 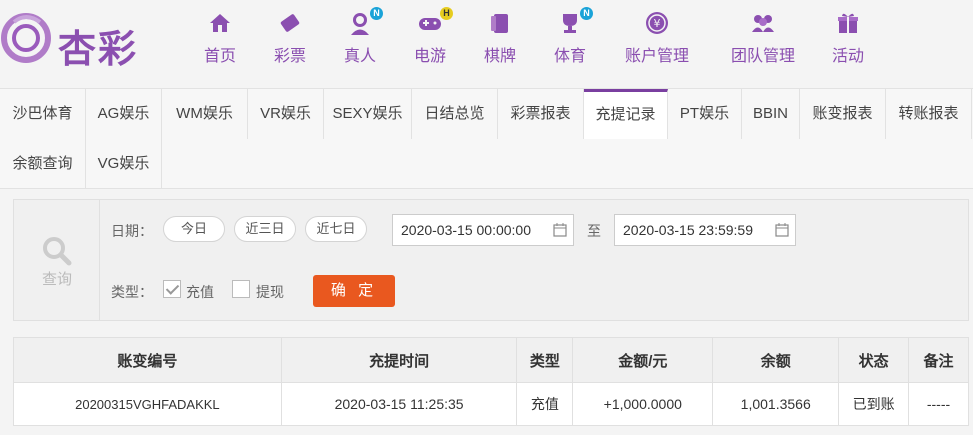 I want to click on cell-status: 已到账, so click(x=874, y=404).